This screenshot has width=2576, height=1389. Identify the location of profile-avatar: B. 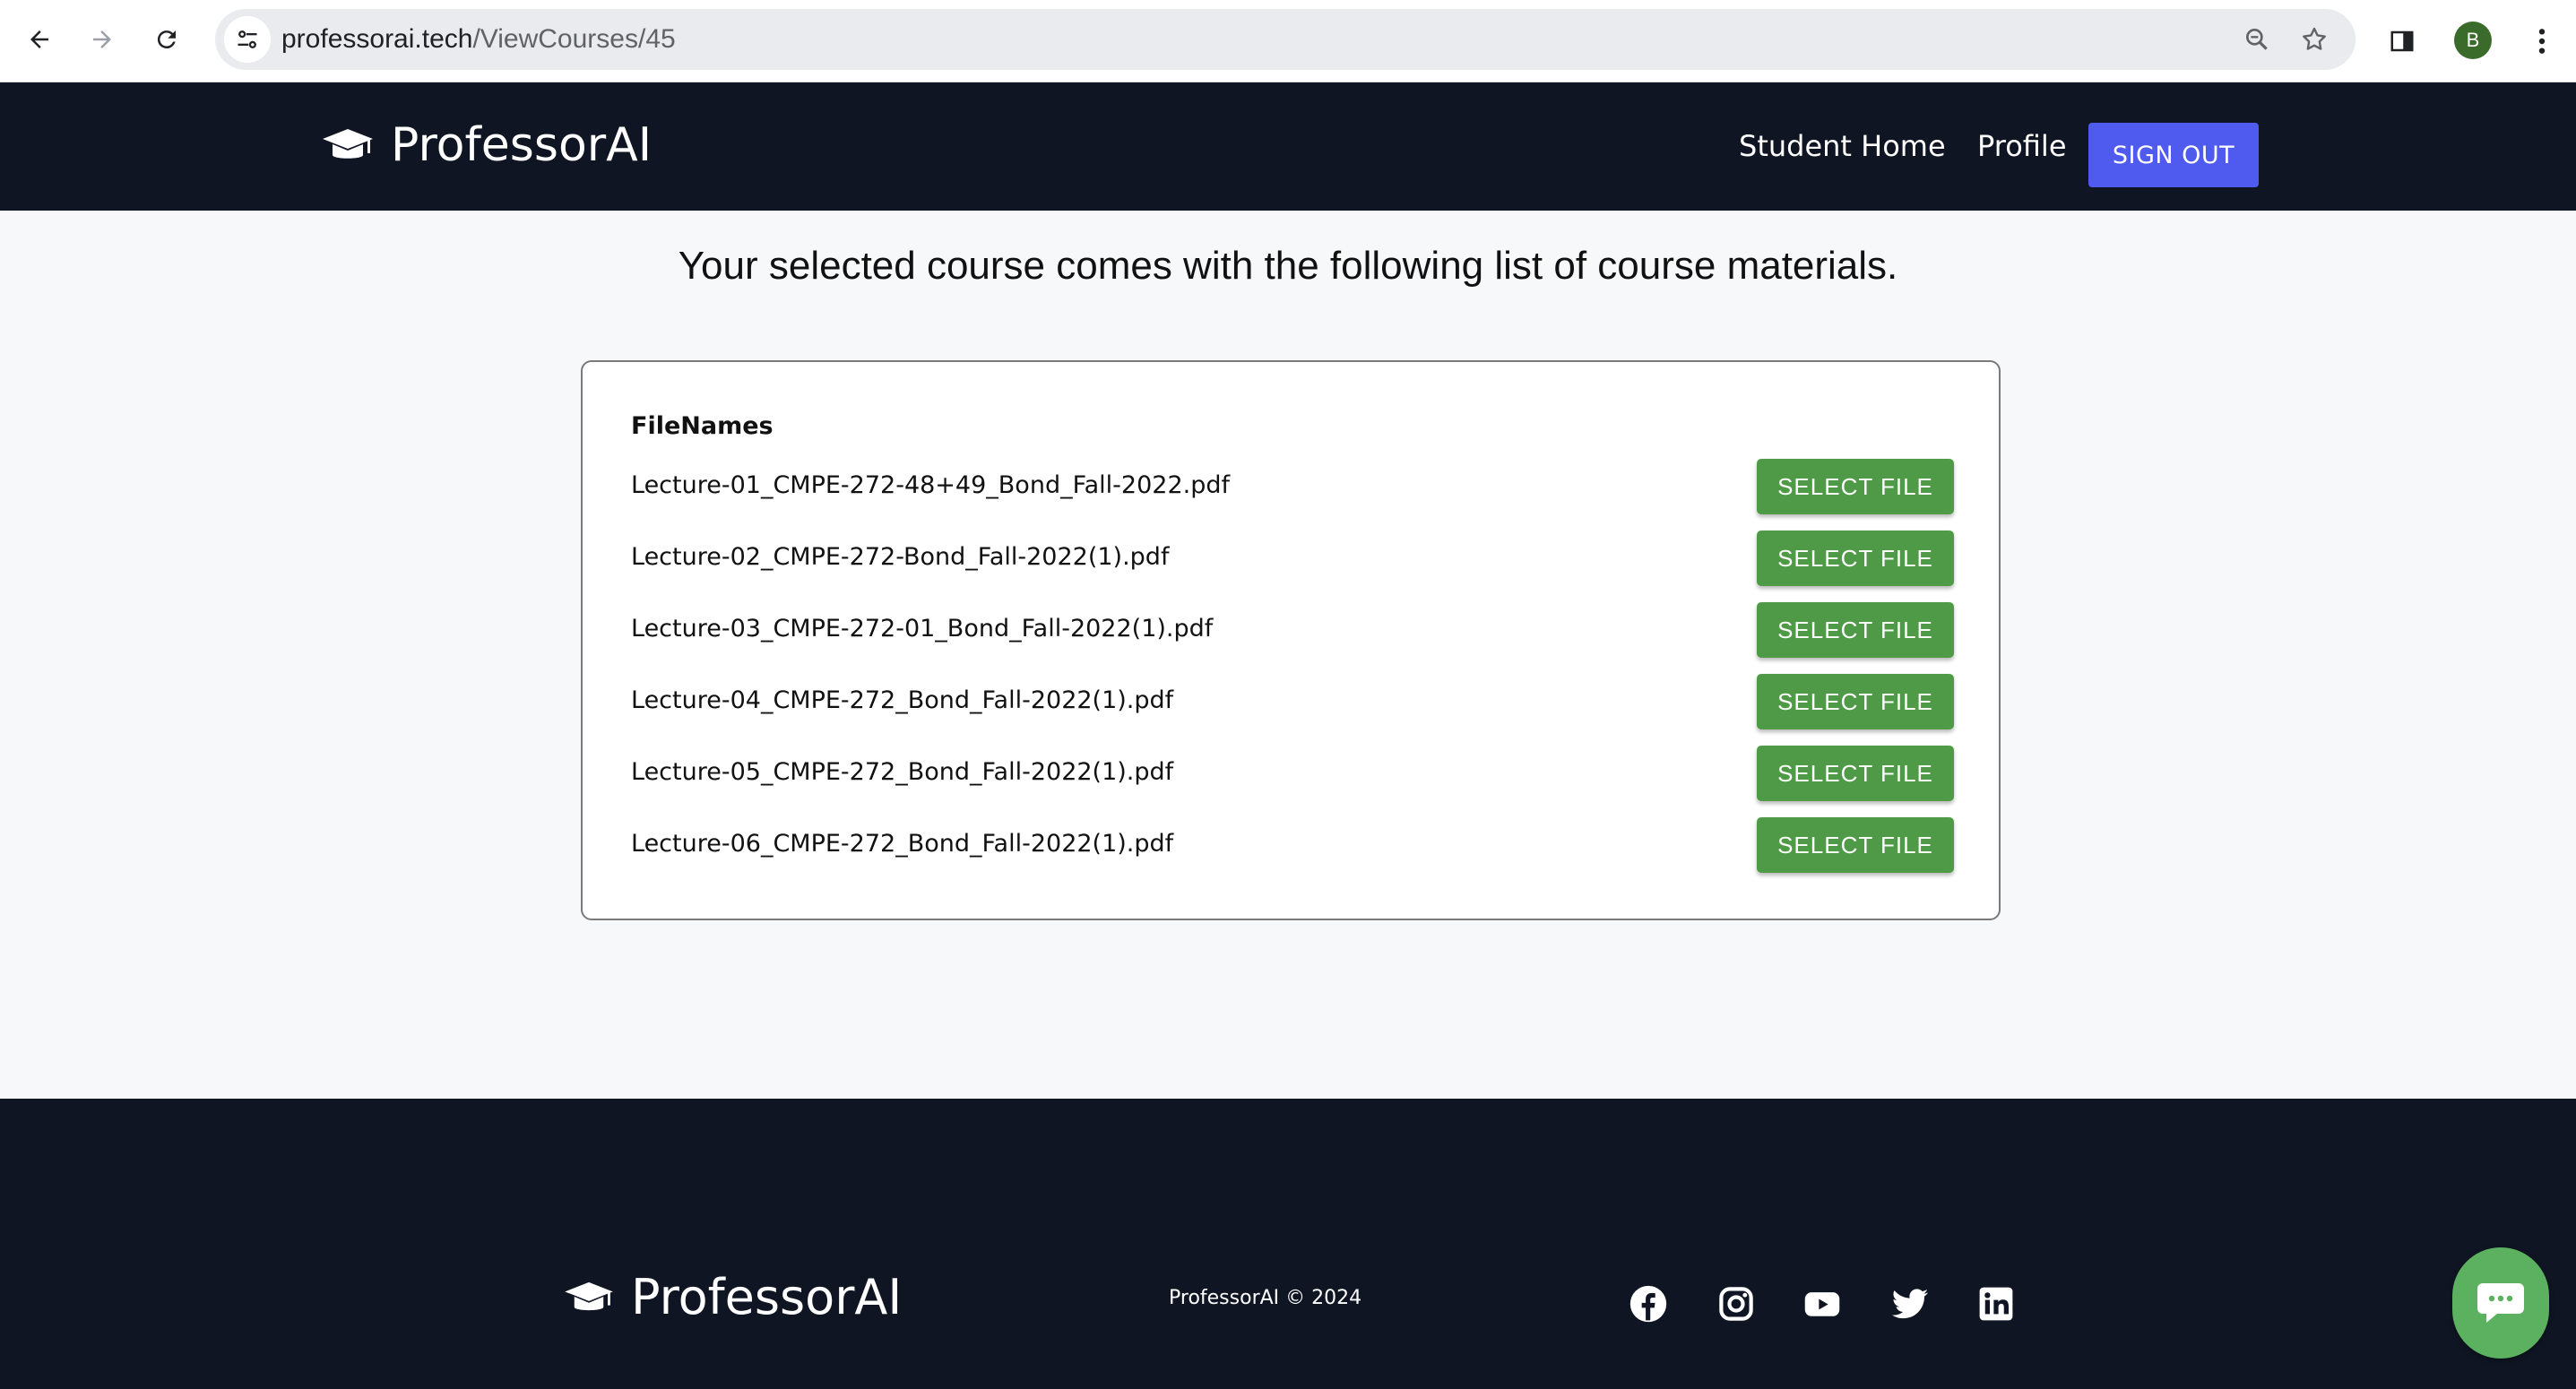
(2473, 40).